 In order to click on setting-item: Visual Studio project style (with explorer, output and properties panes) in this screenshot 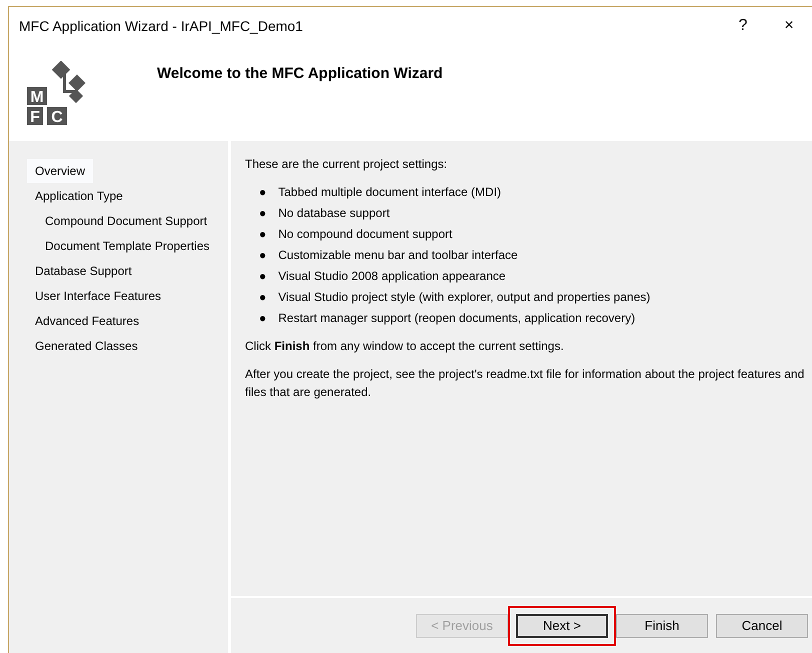, I will do `click(464, 297)`.